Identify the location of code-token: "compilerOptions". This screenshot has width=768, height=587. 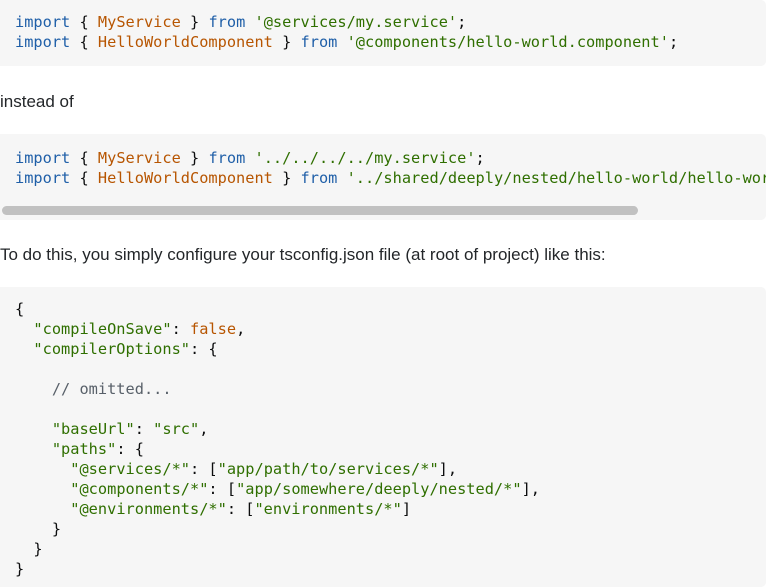
(111, 349).